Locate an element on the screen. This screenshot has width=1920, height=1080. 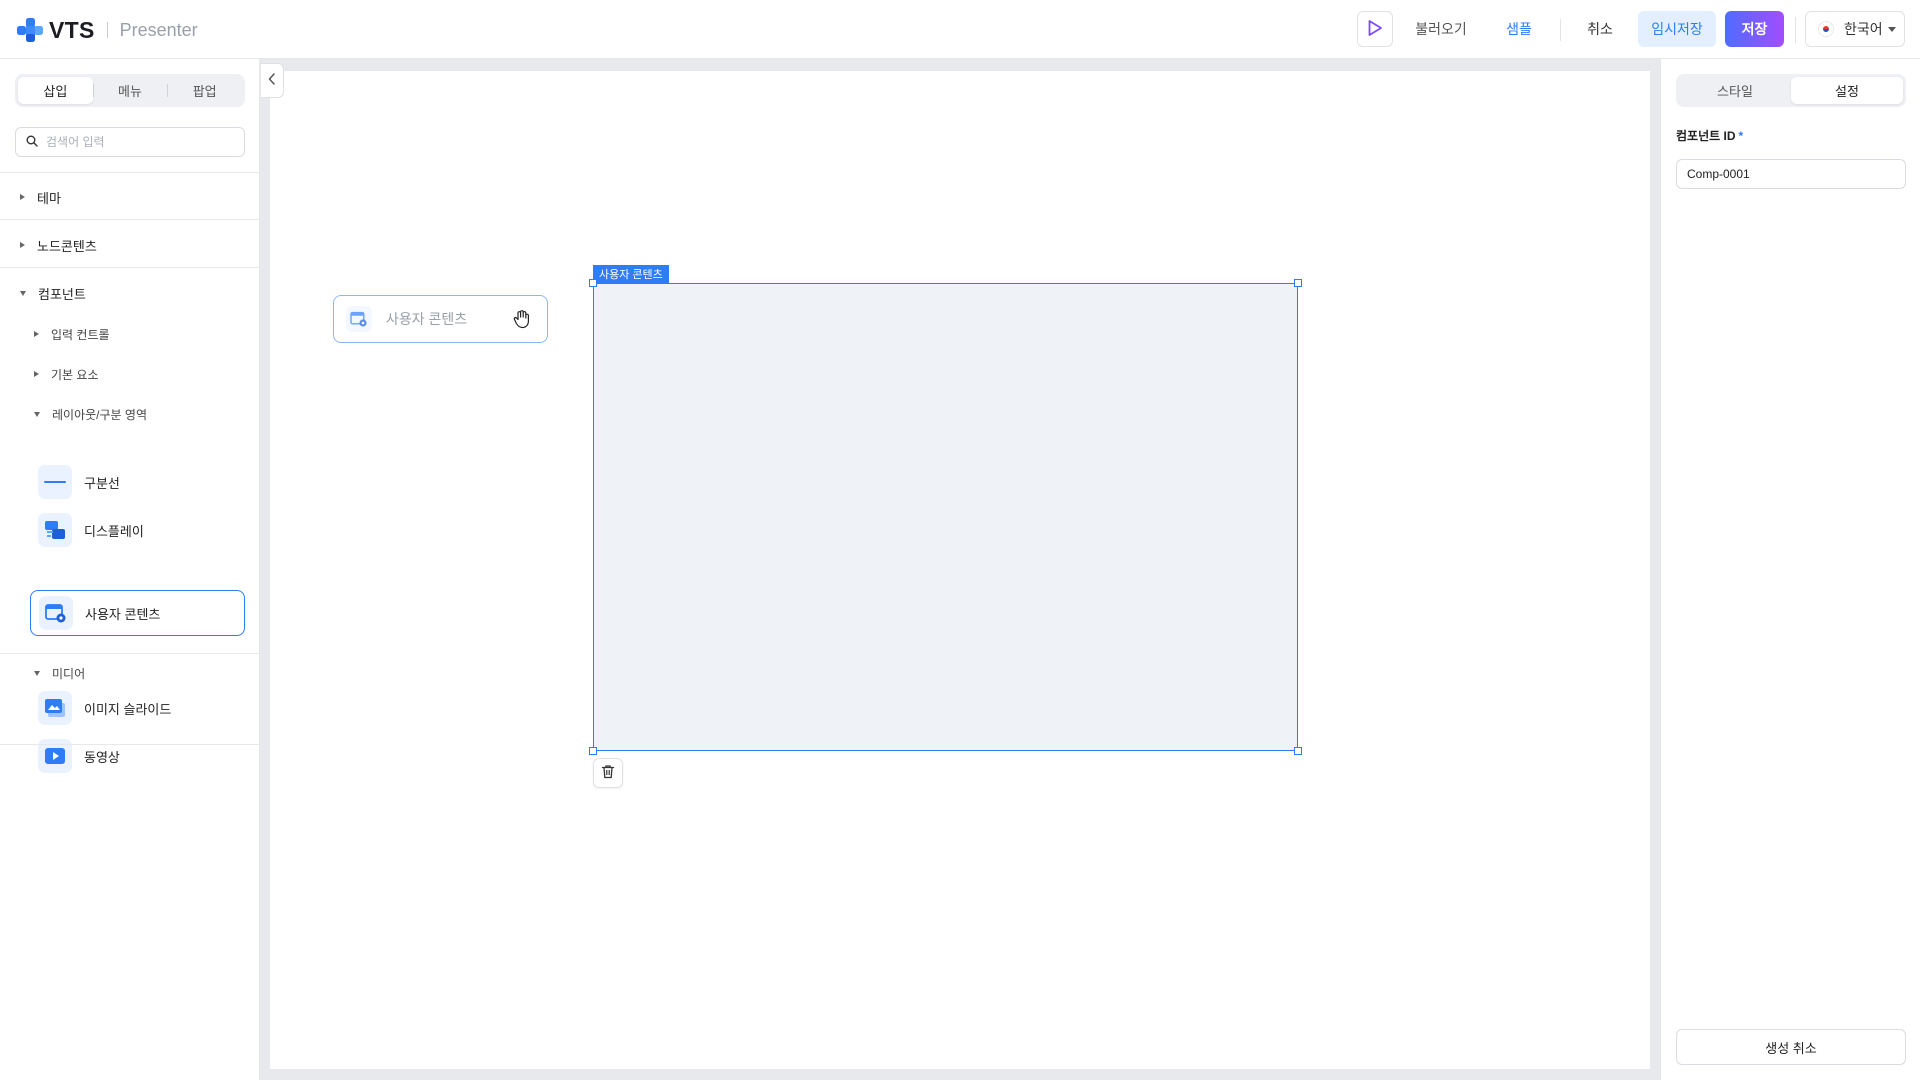
drag-preview-label: 사용자 콘텐츠 is located at coordinates (427, 319).